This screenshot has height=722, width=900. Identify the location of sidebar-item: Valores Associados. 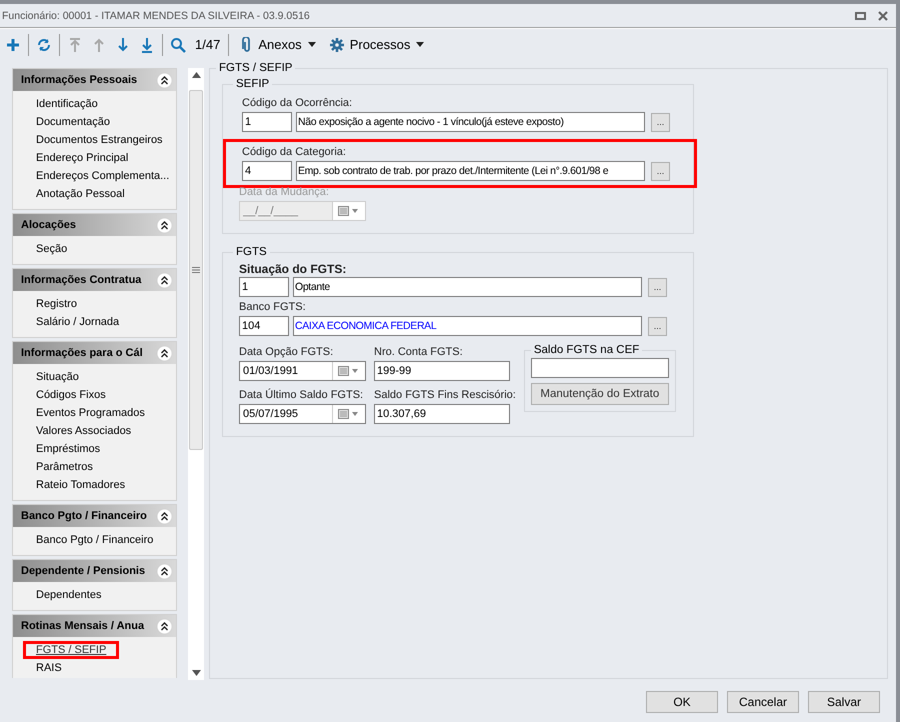
(83, 431).